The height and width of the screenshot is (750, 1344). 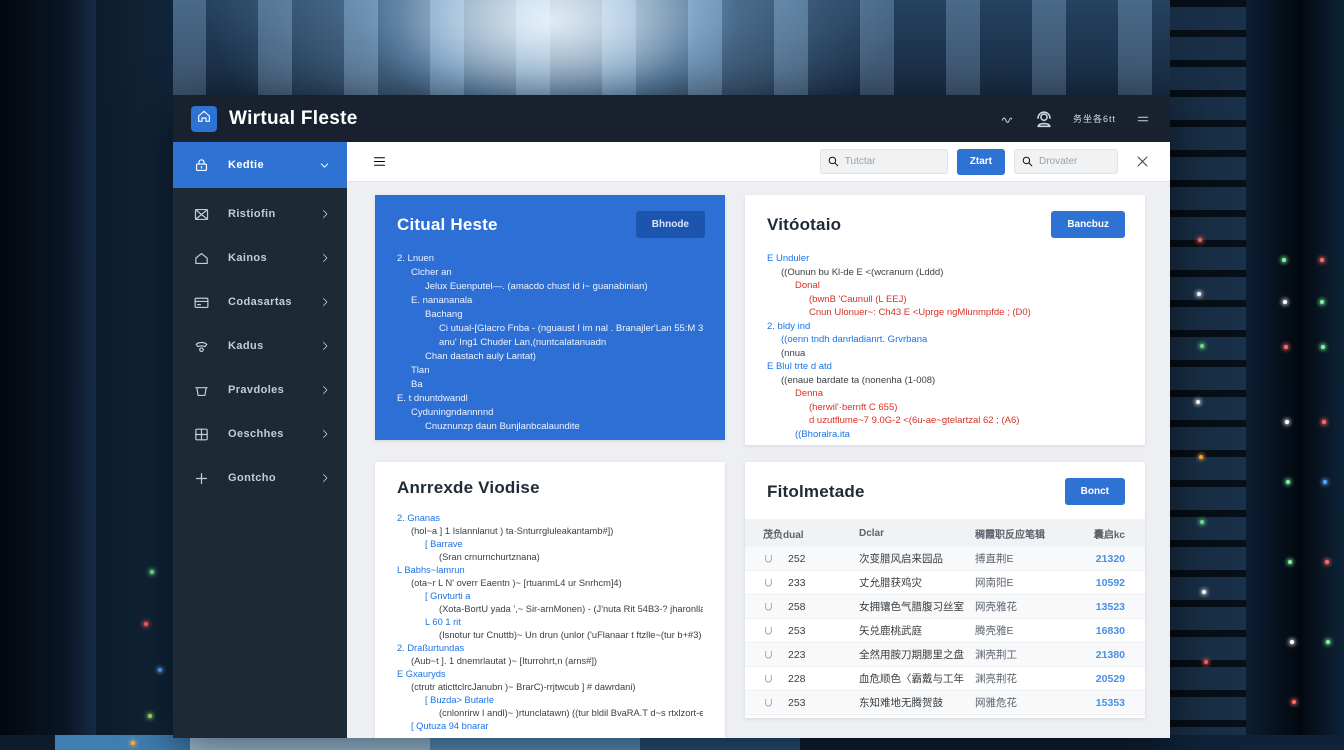 I want to click on sidebar-item: Kadus, so click(x=260, y=346).